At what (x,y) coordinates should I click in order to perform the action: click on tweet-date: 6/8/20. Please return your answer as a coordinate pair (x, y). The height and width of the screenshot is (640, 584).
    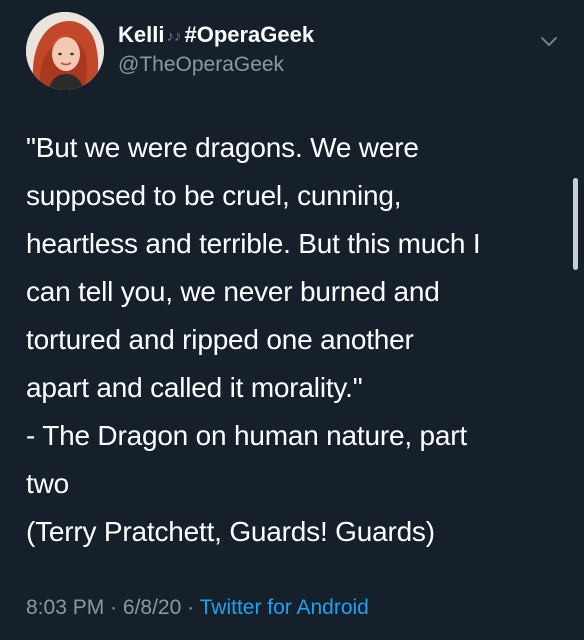
    Looking at the image, I should click on (152, 607).